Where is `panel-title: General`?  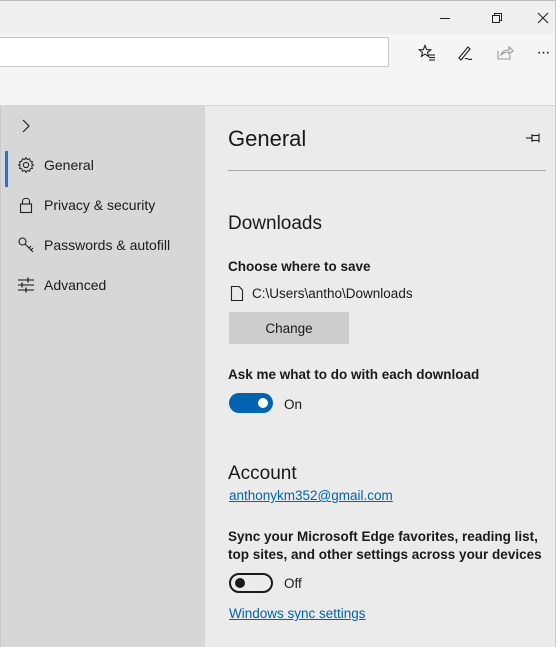 panel-title: General is located at coordinates (267, 138).